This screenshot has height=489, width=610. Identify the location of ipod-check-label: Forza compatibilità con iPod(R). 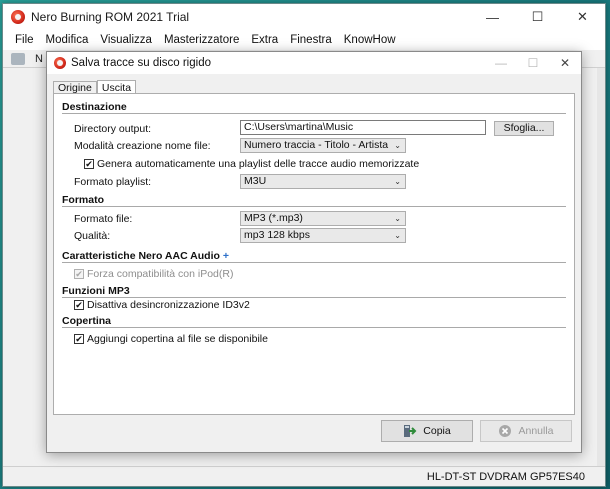
(160, 274).